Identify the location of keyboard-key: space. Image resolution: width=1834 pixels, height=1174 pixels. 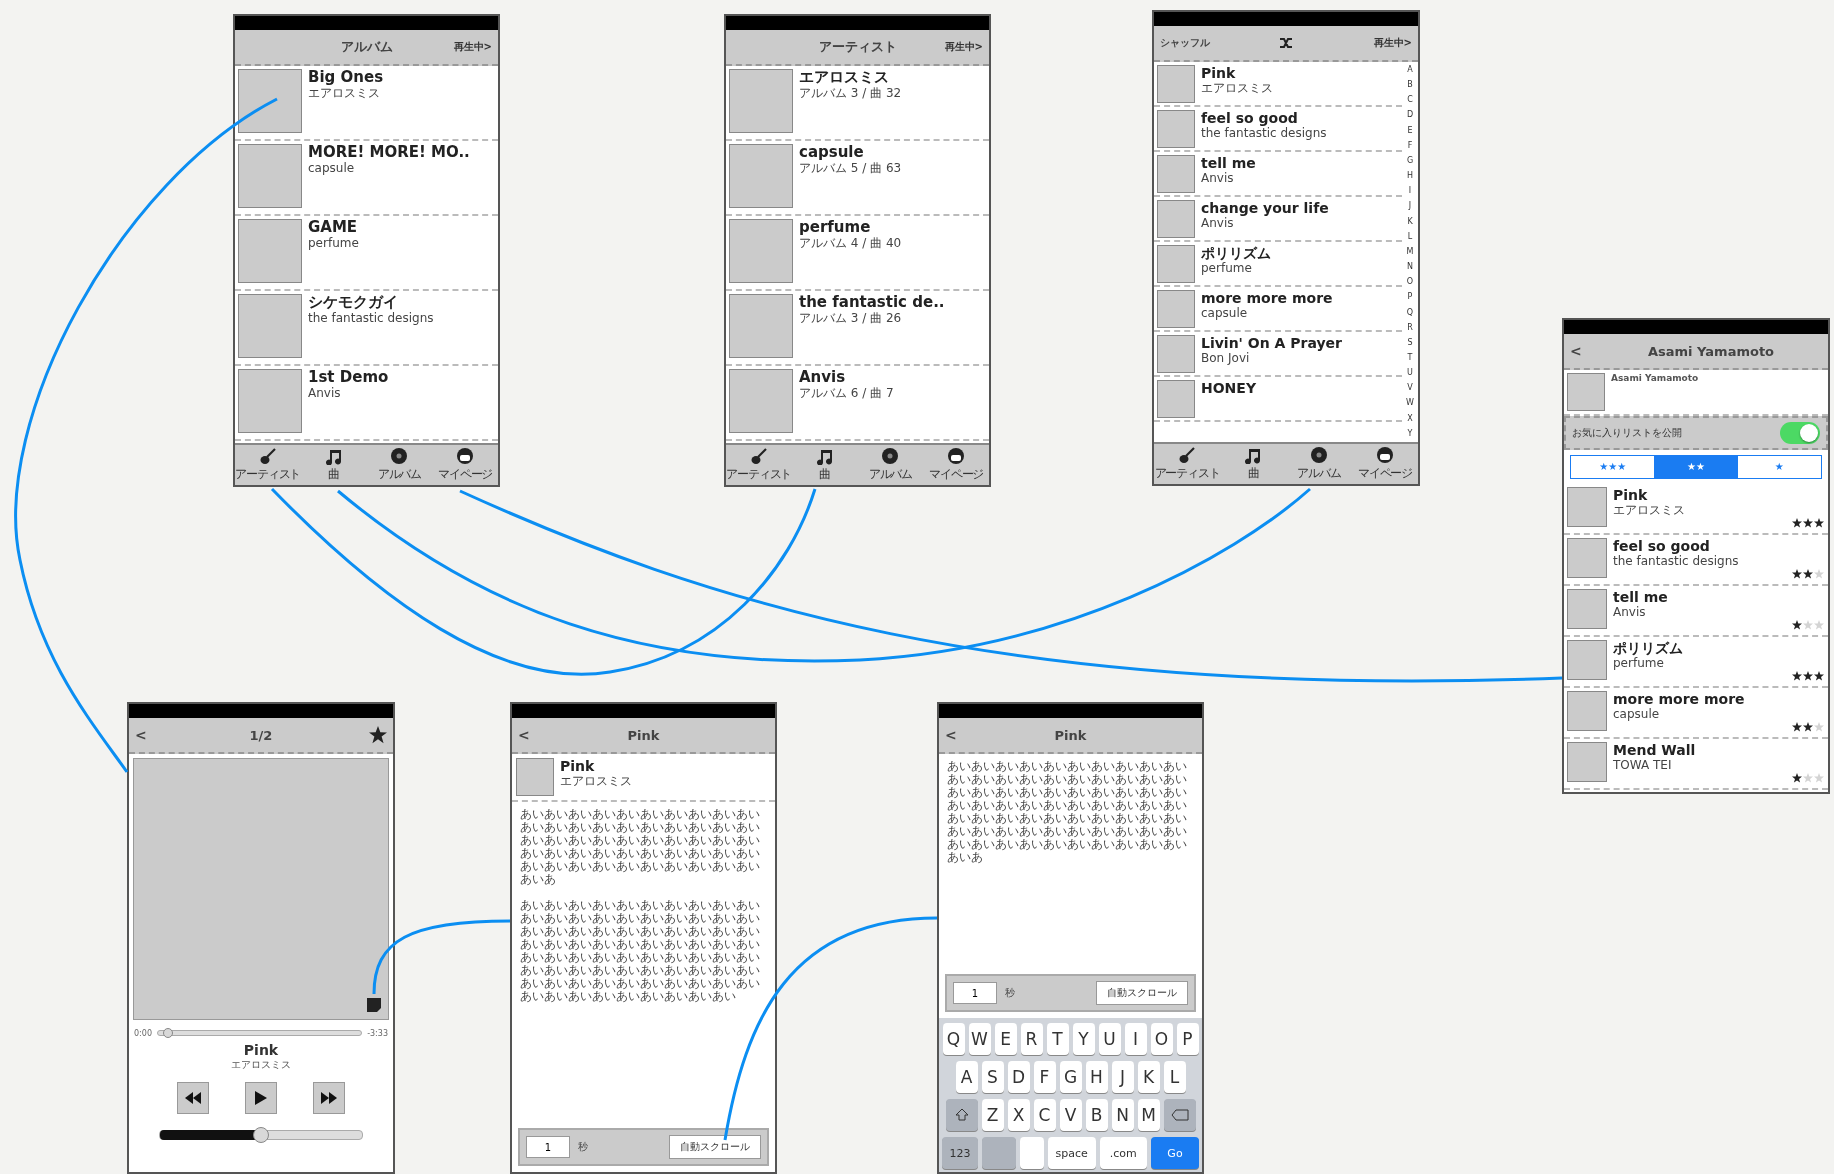
(1072, 1153).